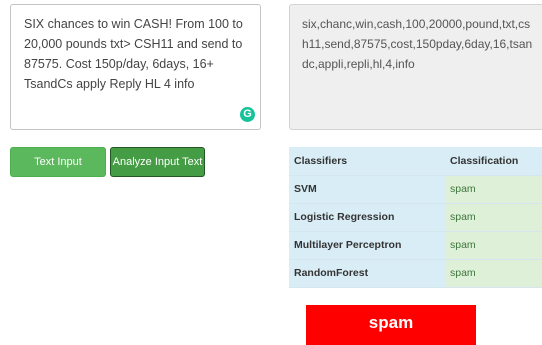 This screenshot has width=542, height=345. I want to click on header-classifiers: Classifiers, so click(367, 161).